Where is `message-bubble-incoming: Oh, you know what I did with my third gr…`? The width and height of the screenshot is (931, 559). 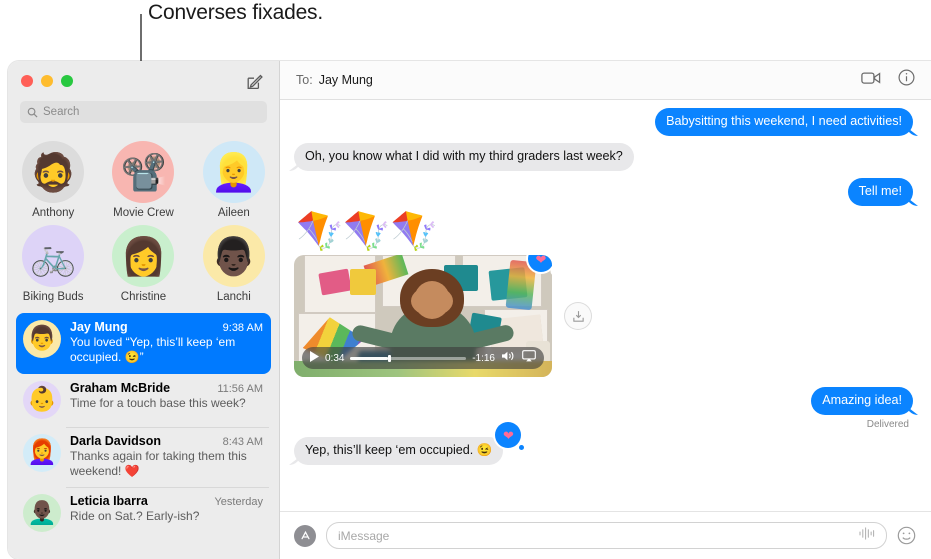
message-bubble-incoming: Oh, you know what I did with my third gr… is located at coordinates (464, 157).